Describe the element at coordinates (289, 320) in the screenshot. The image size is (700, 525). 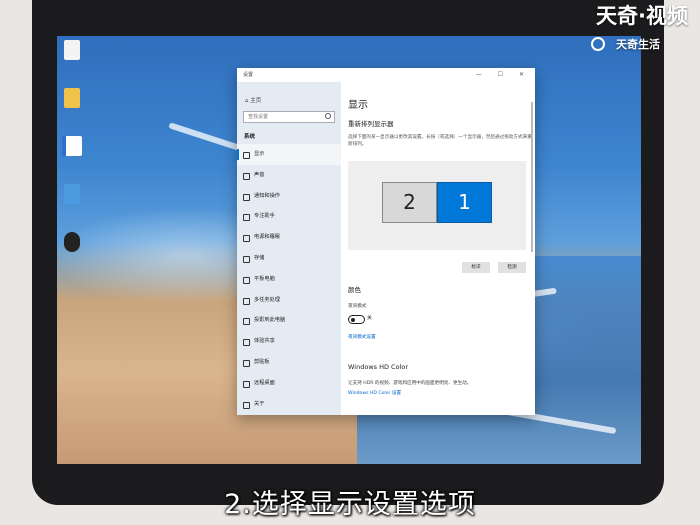
I see `sidebar-item-8: 投影到此电脑` at that location.